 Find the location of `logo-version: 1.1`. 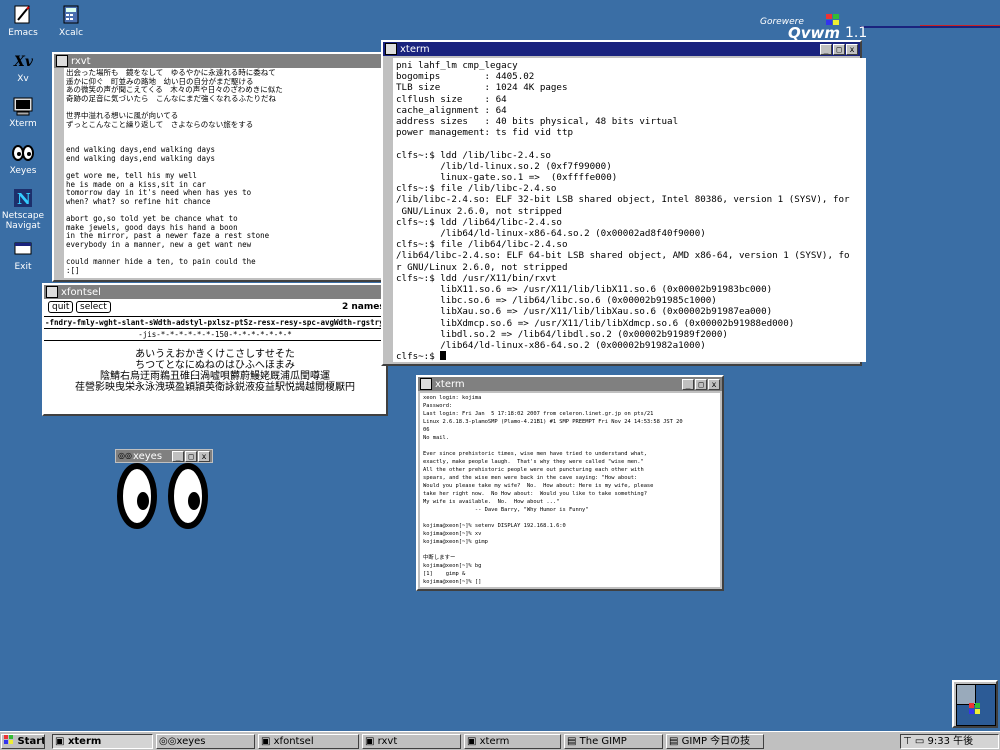

logo-version: 1.1 is located at coordinates (856, 33).